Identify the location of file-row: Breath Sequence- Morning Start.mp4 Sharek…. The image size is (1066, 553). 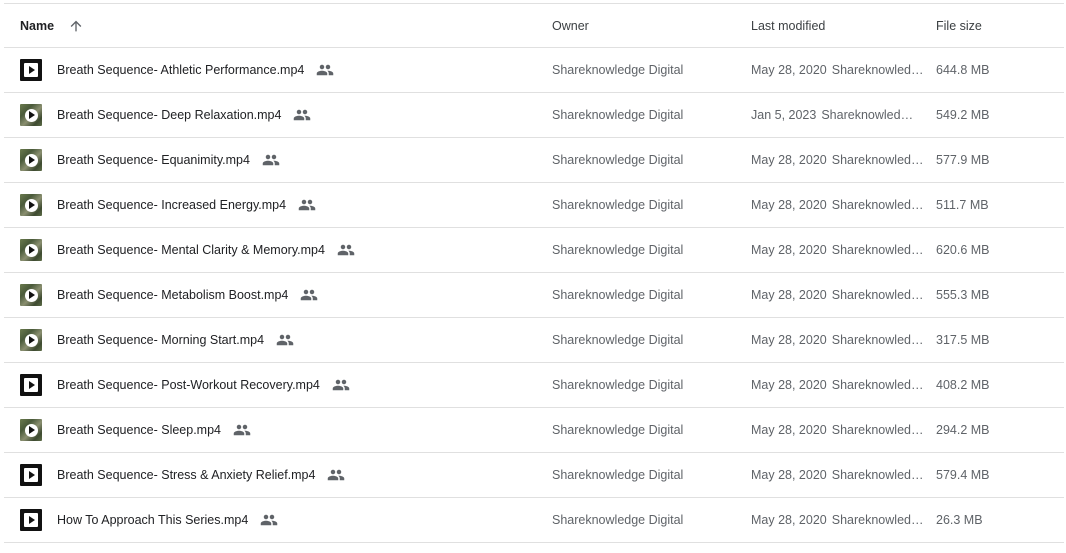
(534, 340).